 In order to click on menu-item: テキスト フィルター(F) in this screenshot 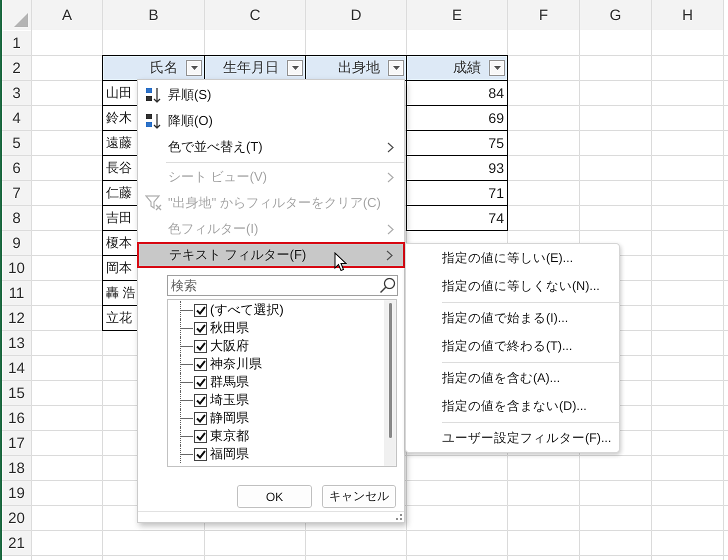, I will do `click(271, 255)`.